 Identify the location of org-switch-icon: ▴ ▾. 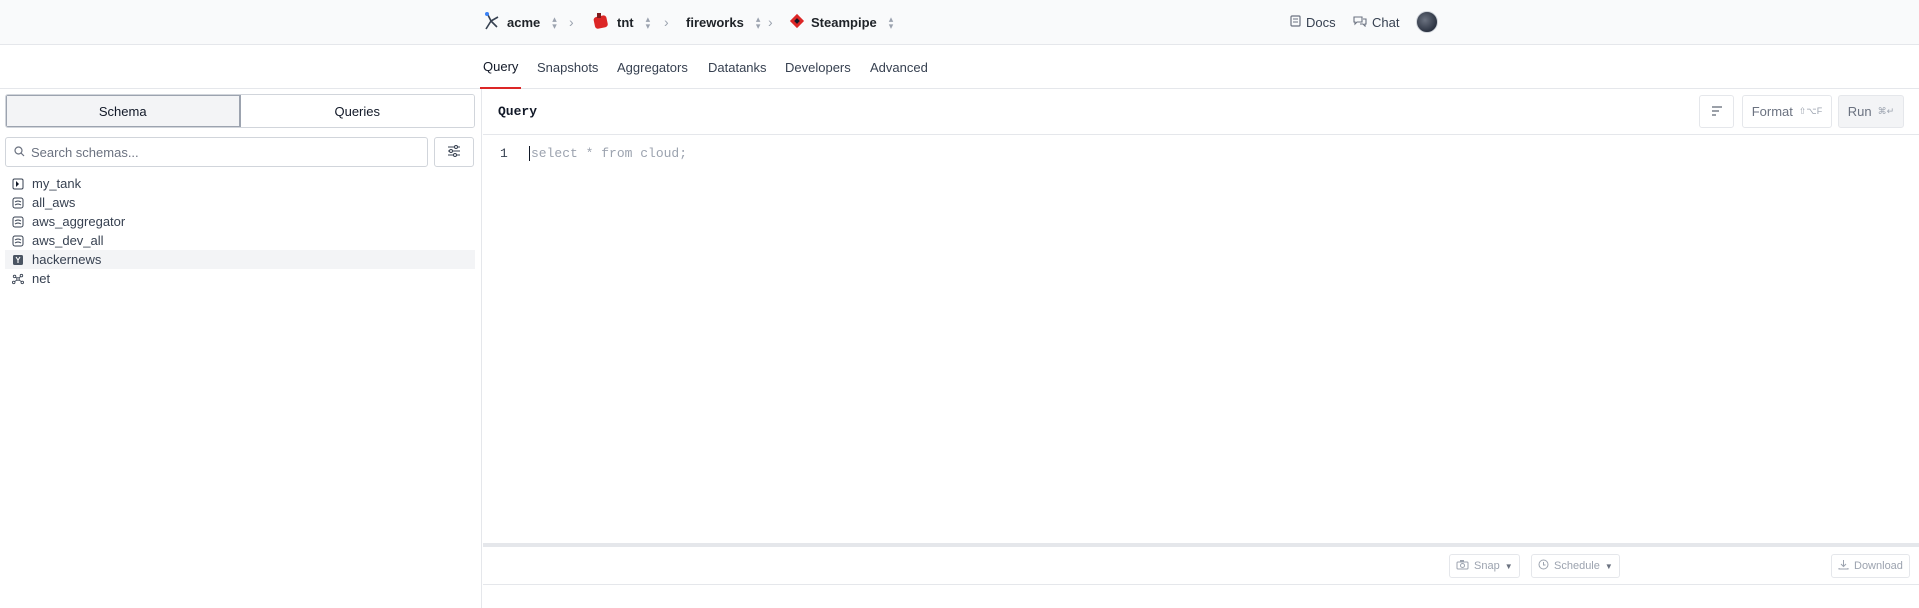
(554, 22).